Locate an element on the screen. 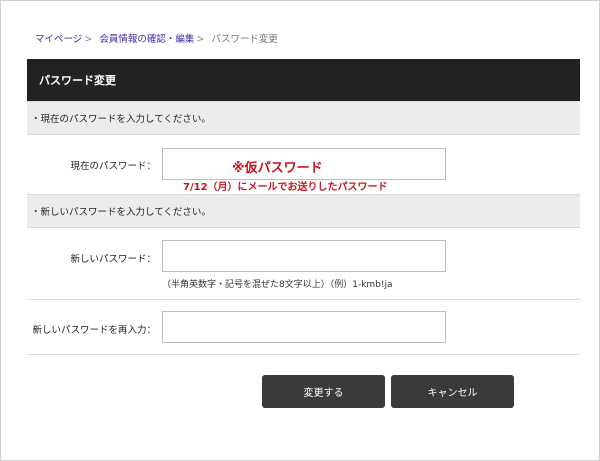  breadcrumb-link-member-info: 会員情報の確認・編集 is located at coordinates (146, 39).